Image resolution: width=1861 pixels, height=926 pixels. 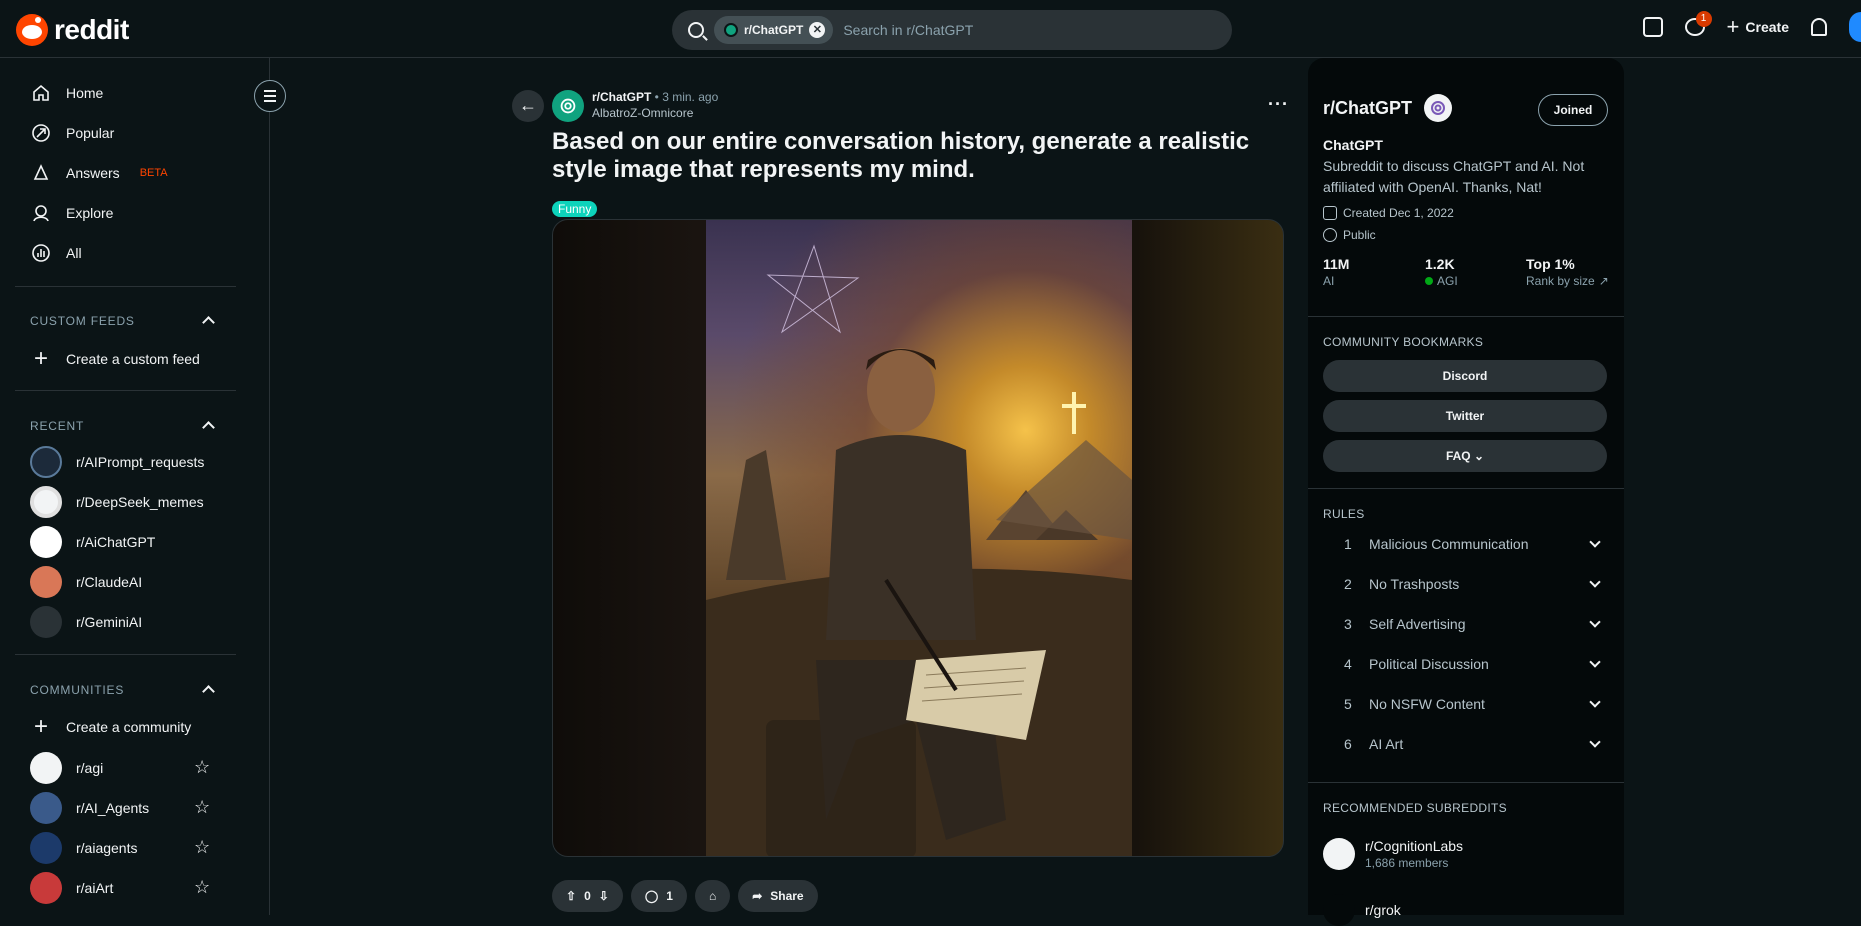 I want to click on chat-icon: 1, so click(x=1698, y=23).